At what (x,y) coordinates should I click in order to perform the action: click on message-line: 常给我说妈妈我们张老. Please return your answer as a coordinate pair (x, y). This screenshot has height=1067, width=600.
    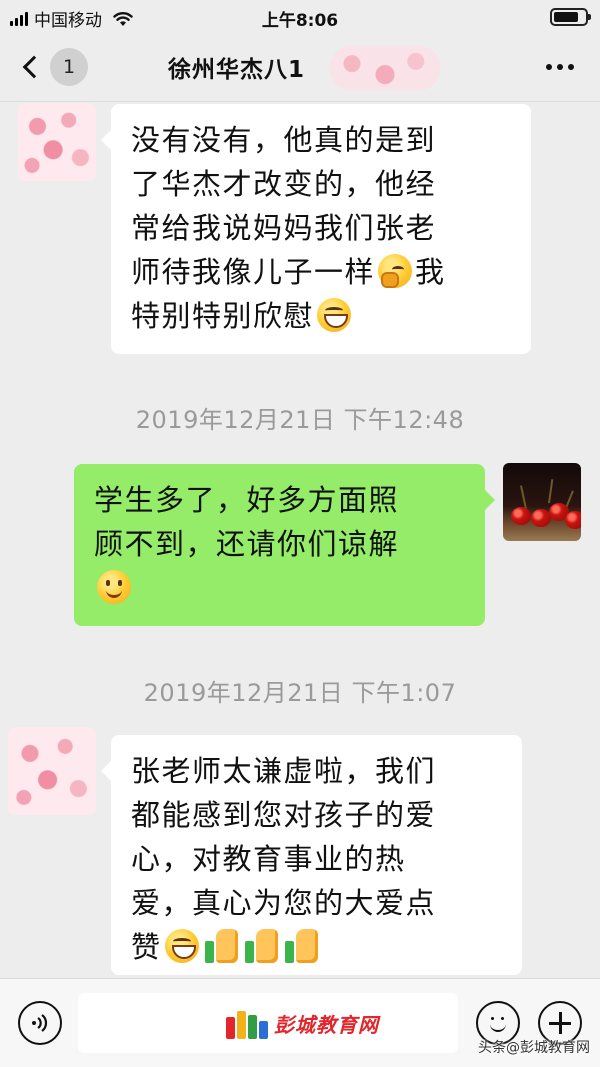
    Looking at the image, I should click on (284, 228).